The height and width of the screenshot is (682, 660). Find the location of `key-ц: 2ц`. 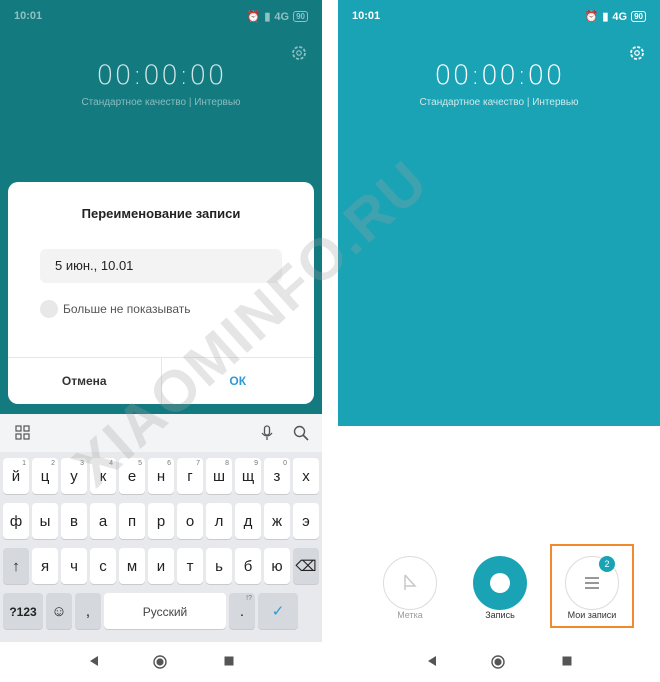

key-ц: 2ц is located at coordinates (45, 476).